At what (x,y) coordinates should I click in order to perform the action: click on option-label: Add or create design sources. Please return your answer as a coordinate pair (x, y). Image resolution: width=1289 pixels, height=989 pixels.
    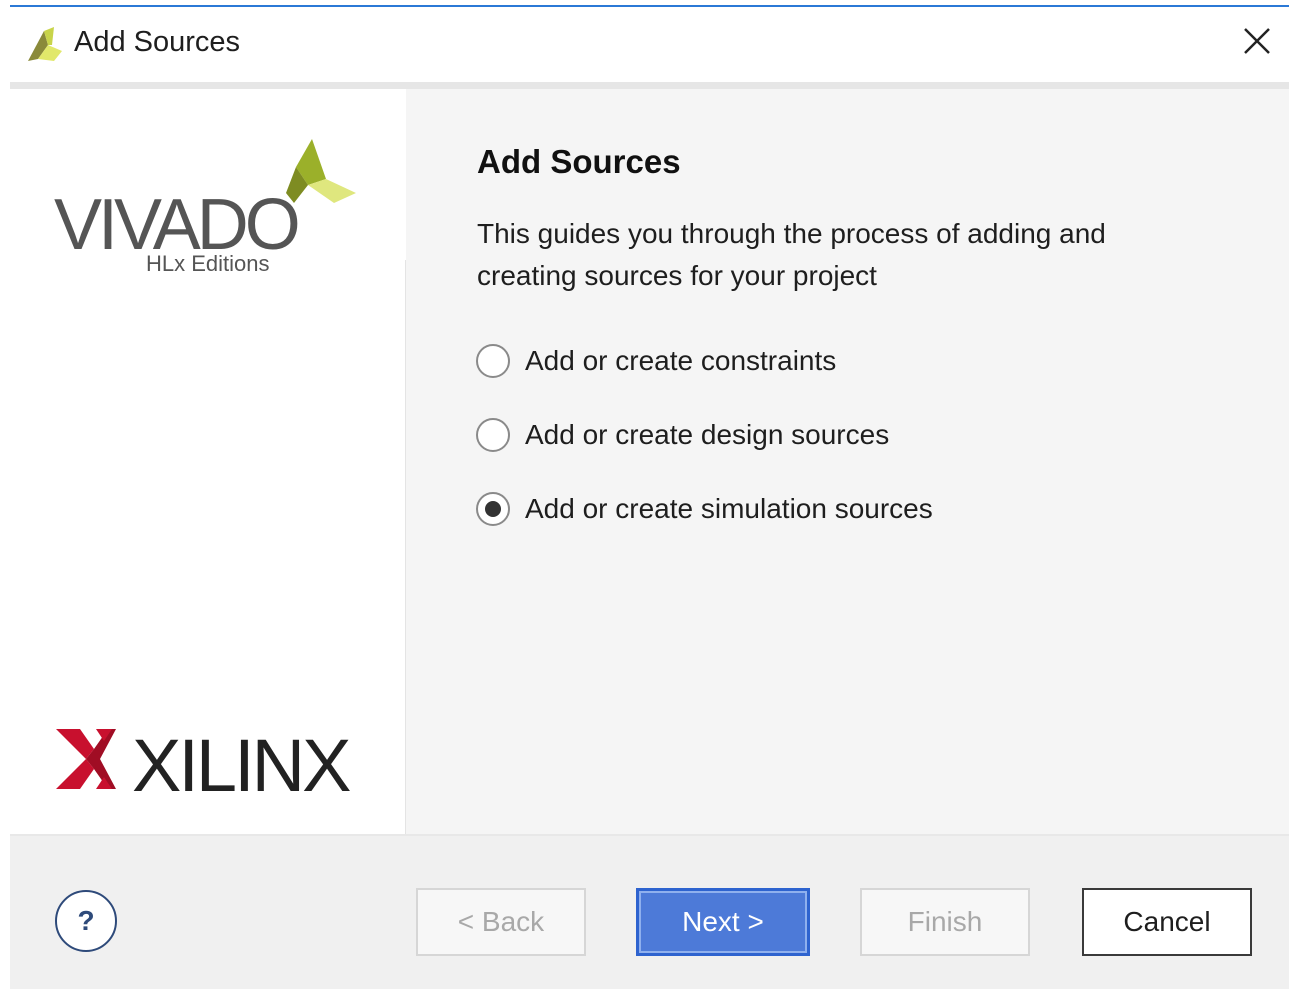
    Looking at the image, I should click on (707, 434).